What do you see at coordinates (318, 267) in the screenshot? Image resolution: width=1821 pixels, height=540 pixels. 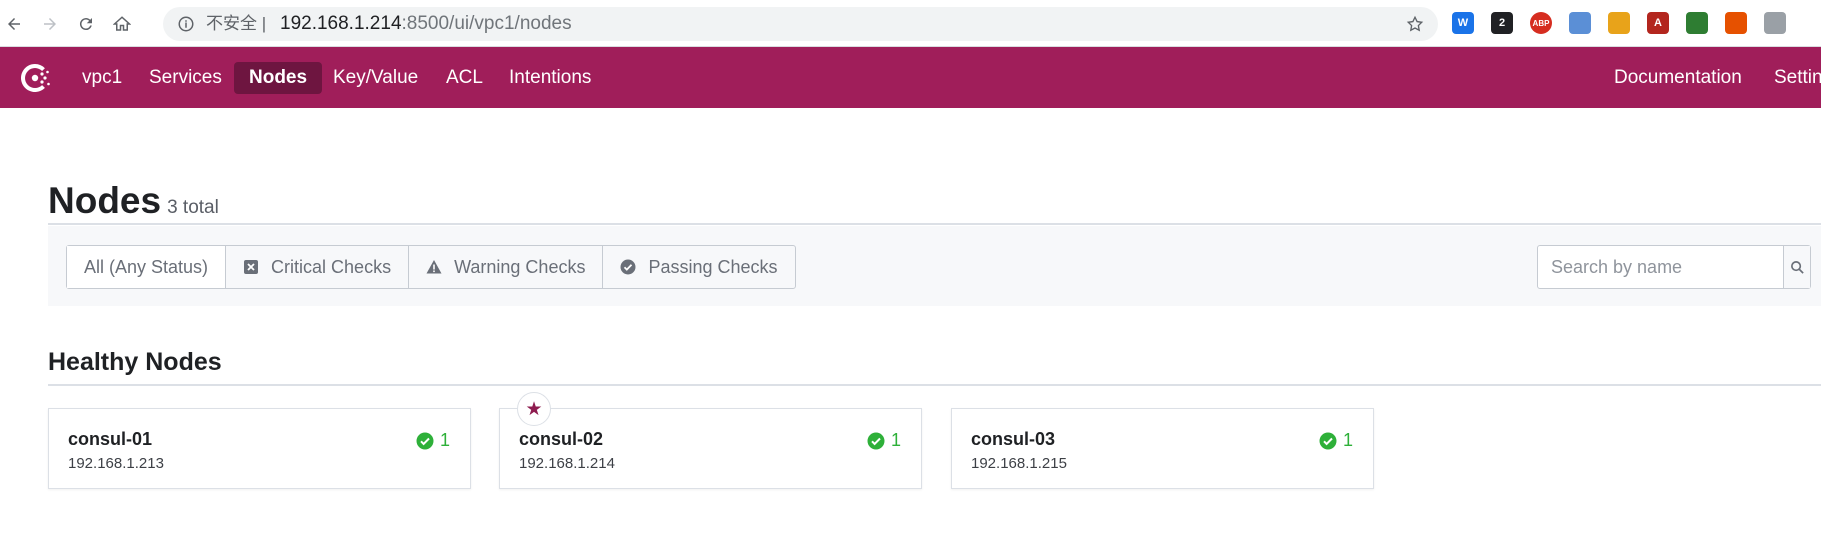 I see `filter-critical: Critical Checks` at bounding box center [318, 267].